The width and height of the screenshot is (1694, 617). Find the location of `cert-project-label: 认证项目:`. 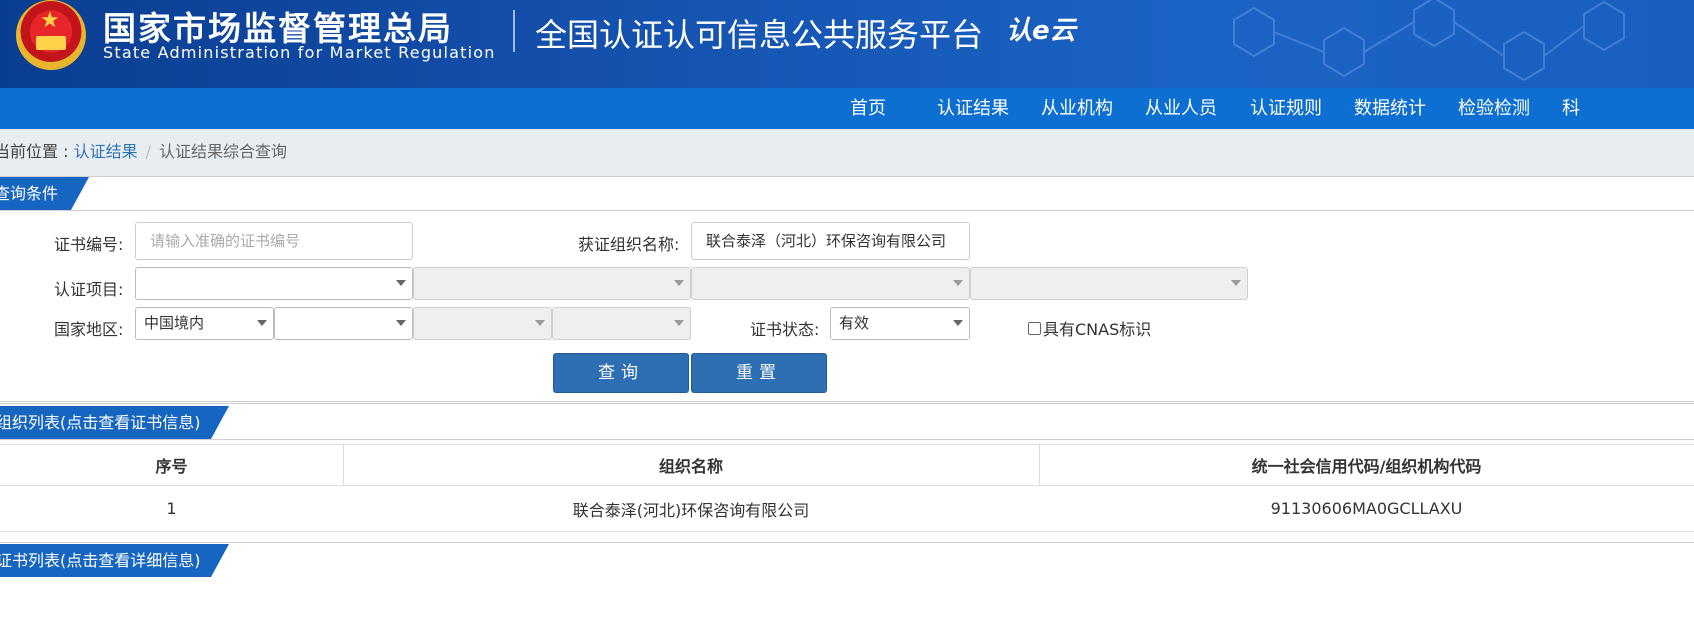

cert-project-label: 认证项目: is located at coordinates (89, 289).